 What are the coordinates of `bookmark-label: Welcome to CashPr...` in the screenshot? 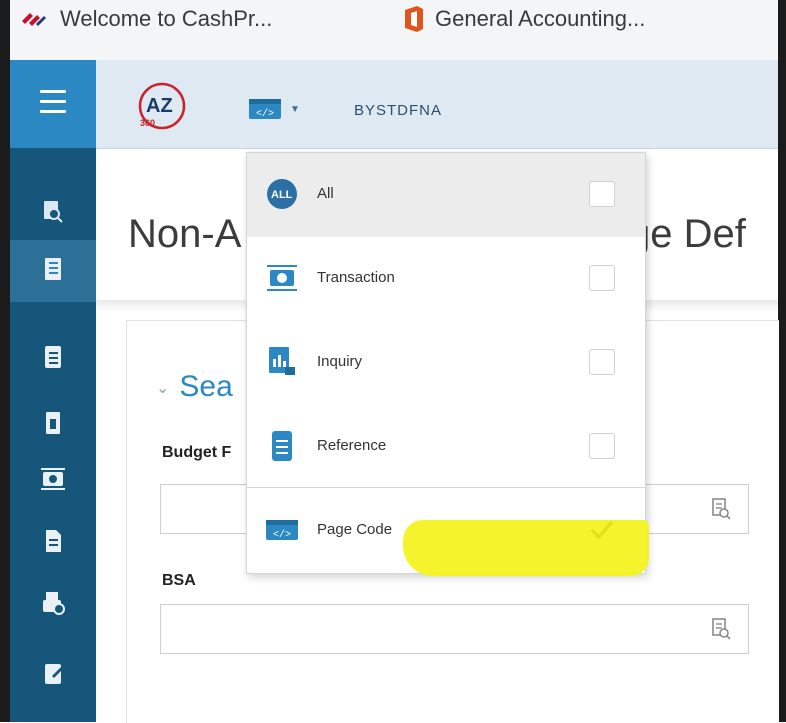 It's located at (166, 18).